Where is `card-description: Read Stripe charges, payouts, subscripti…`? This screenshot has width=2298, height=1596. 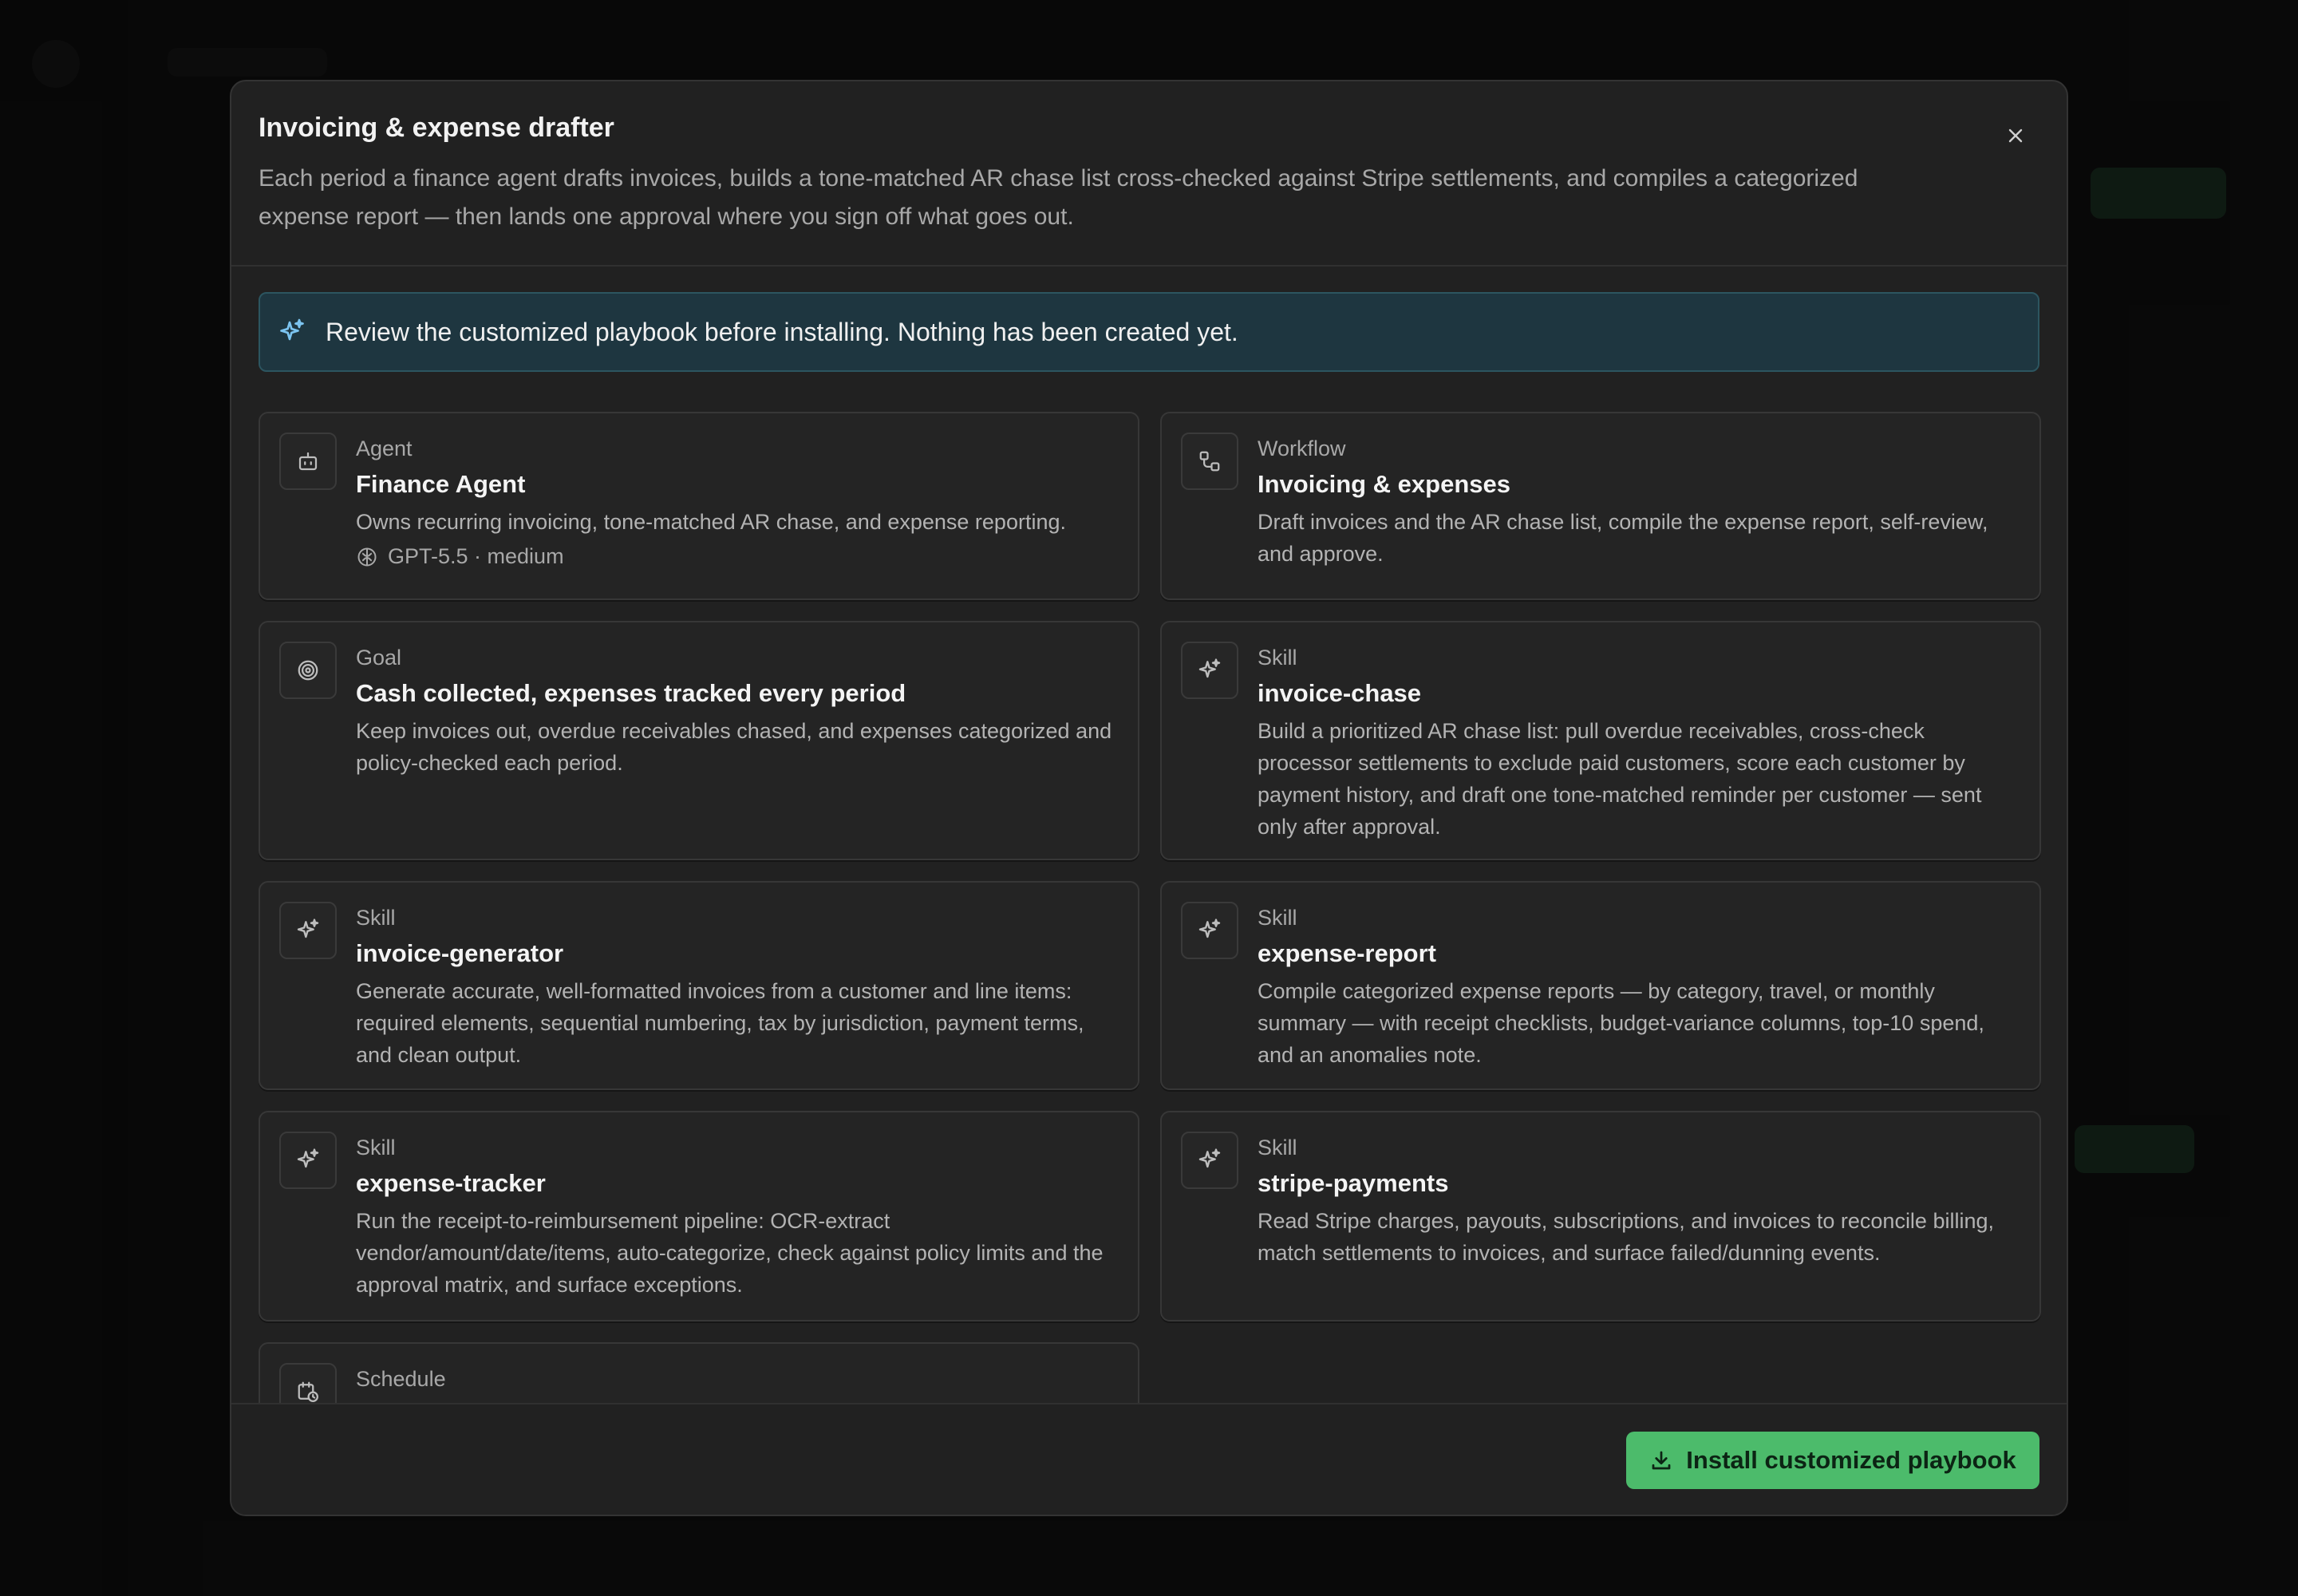
card-description: Read Stripe charges, payouts, subscripti… is located at coordinates (1626, 1237).